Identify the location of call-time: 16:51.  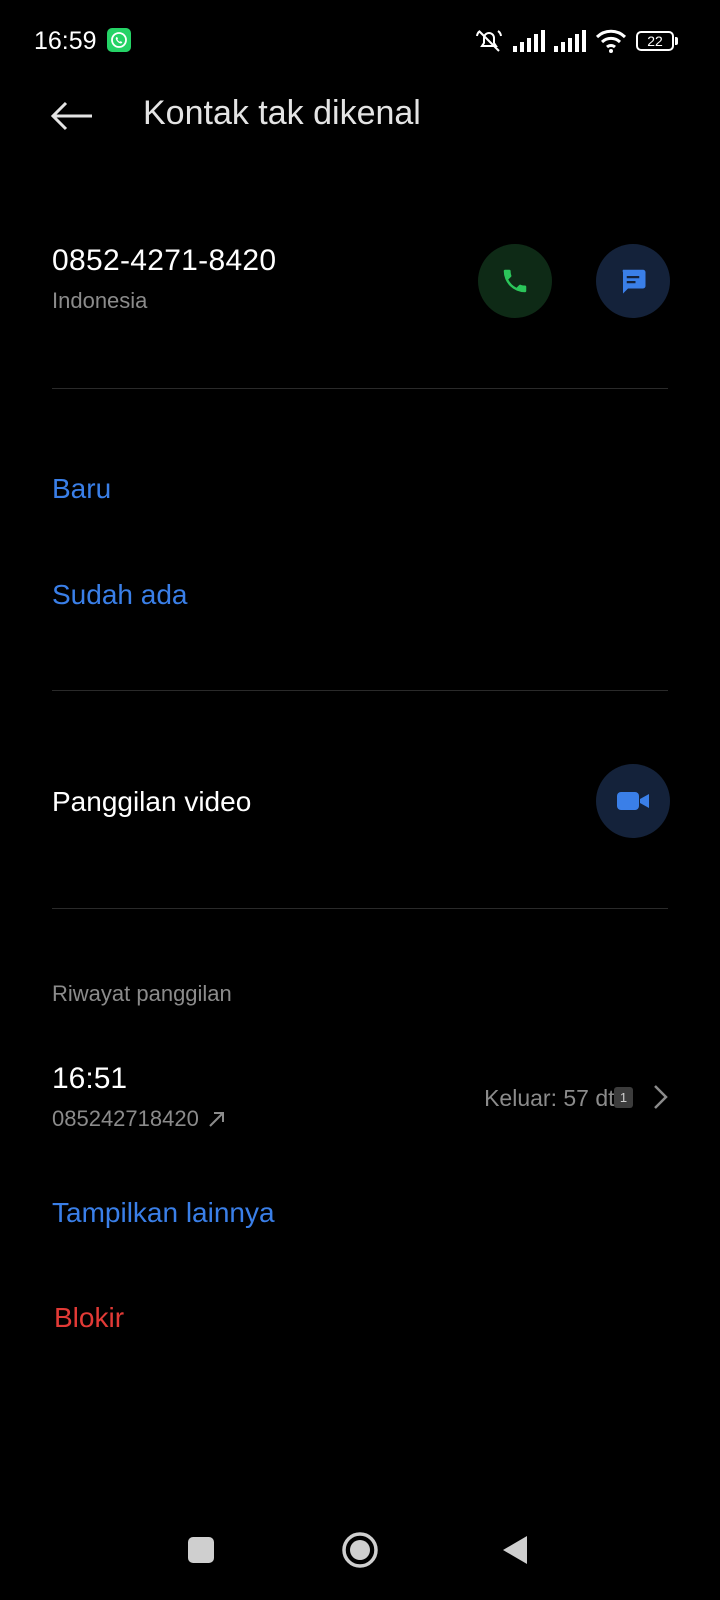
(90, 1078).